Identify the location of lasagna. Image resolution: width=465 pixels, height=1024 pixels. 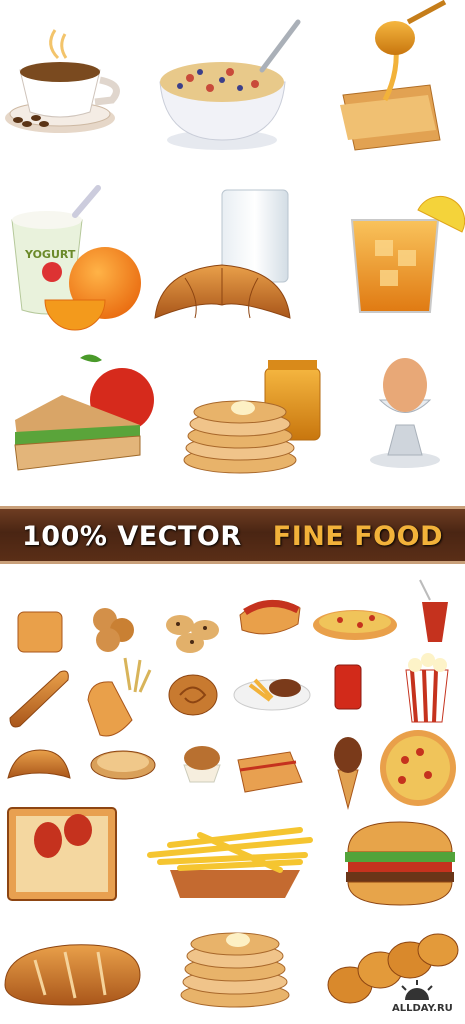
(270, 772).